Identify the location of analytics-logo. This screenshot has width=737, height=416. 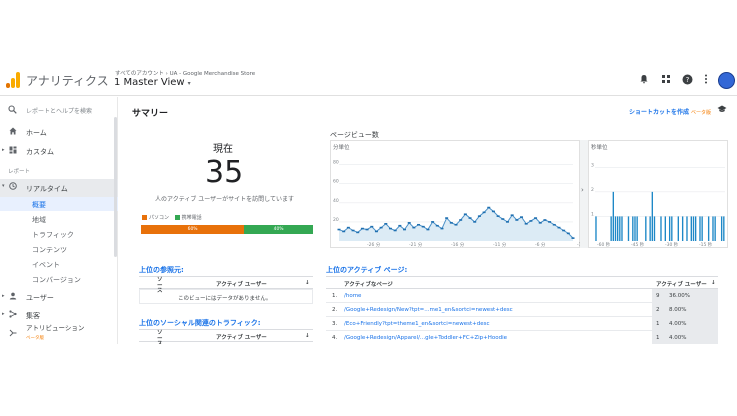
(13, 80).